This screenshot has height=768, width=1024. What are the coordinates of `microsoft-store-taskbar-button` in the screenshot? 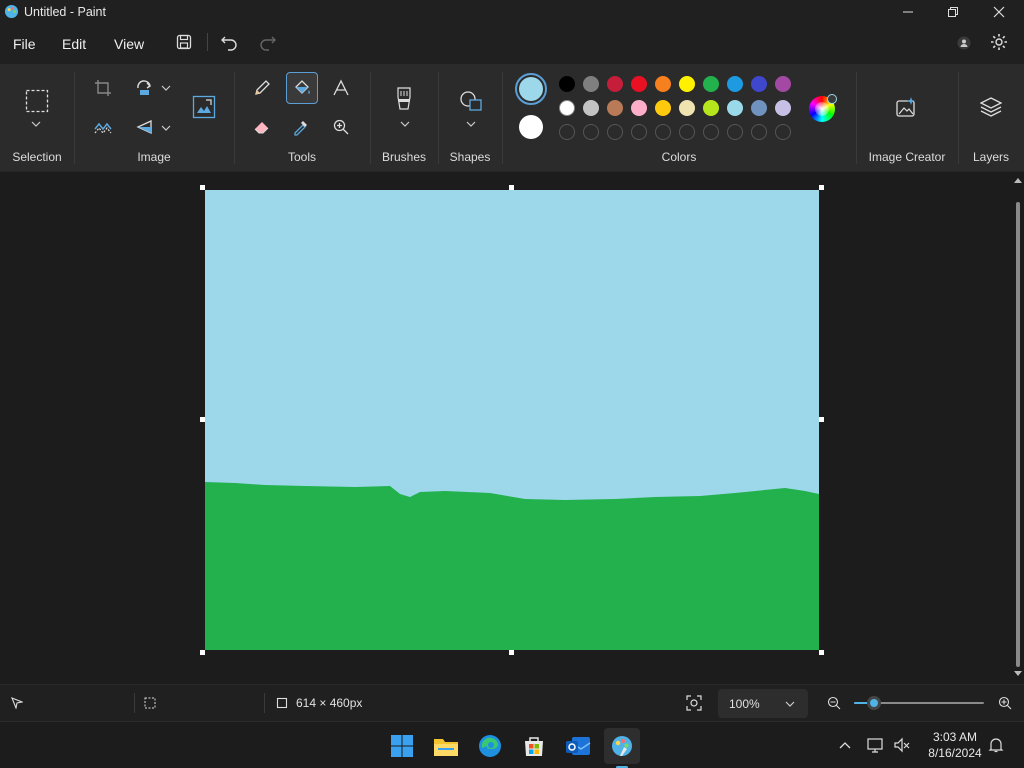 It's located at (534, 746).